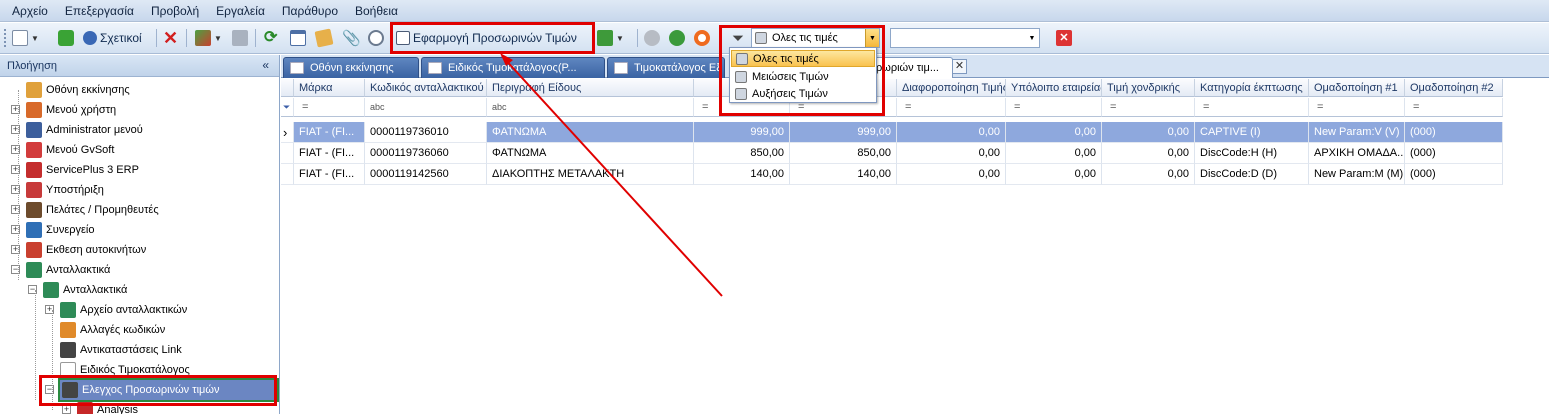  Describe the element at coordinates (1032, 38) in the screenshot. I see `chevron-down-icon: ▼` at that location.